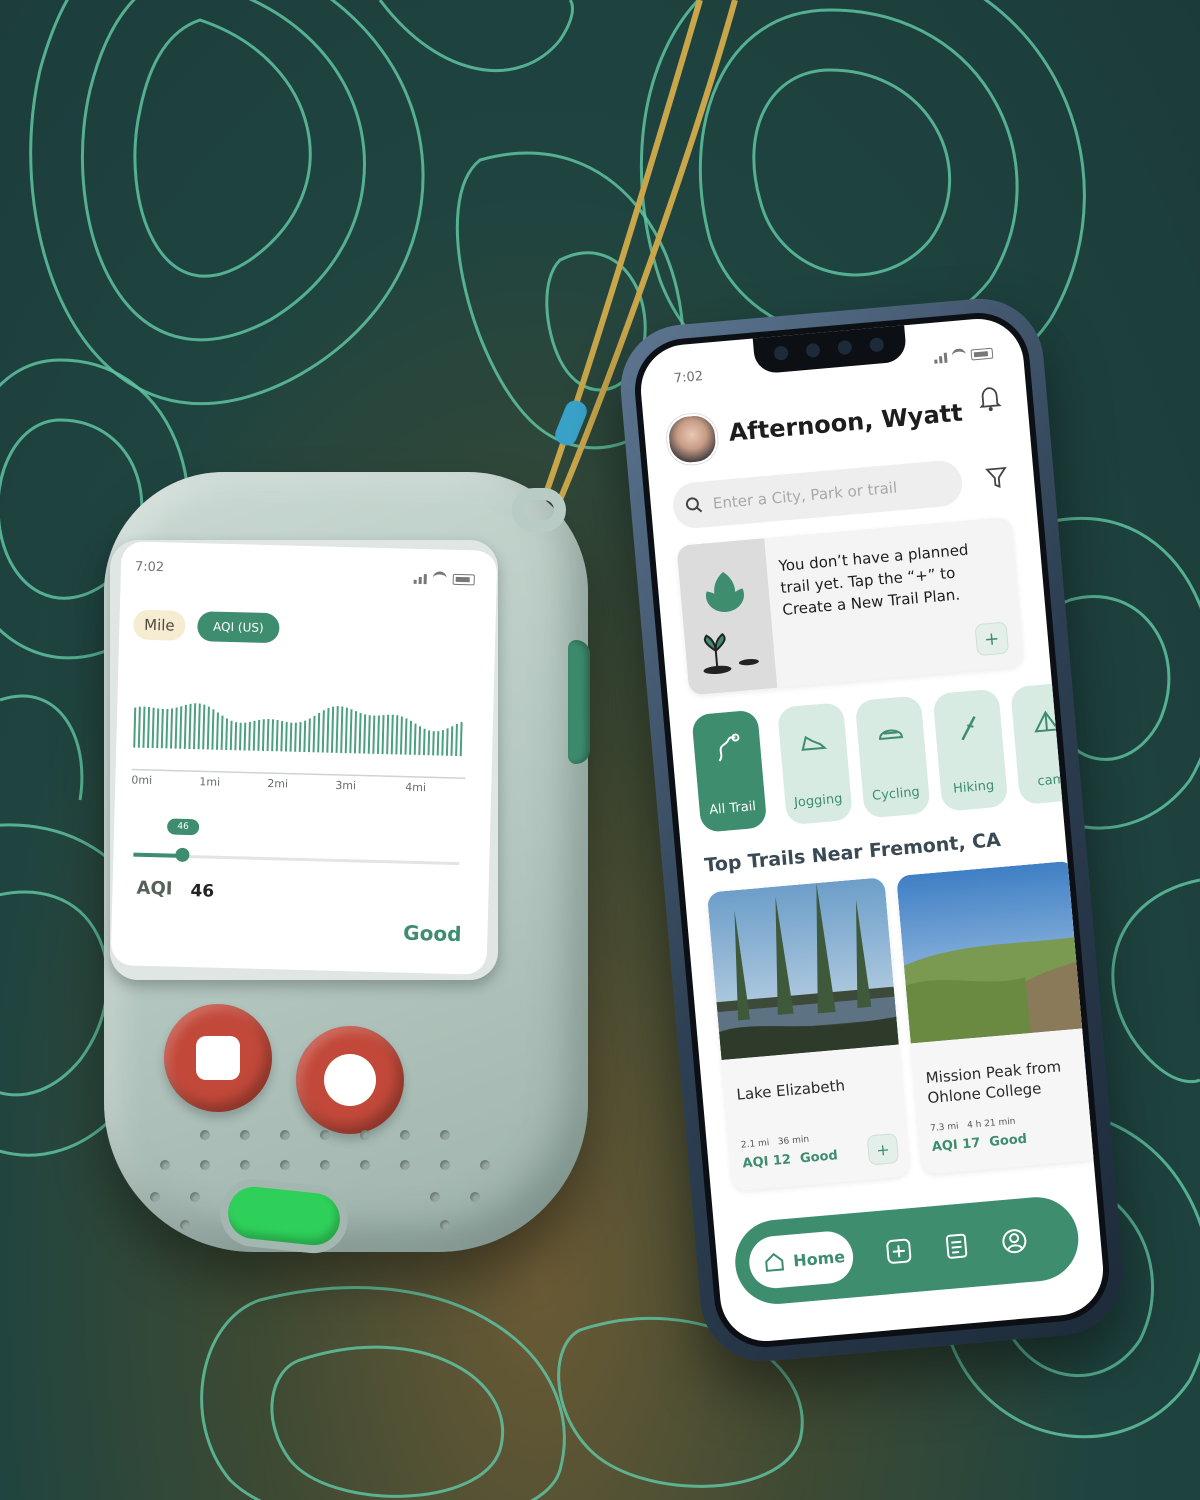 Image resolution: width=1200 pixels, height=1500 pixels. I want to click on bottom-nav-bar: Home, so click(906, 1250).